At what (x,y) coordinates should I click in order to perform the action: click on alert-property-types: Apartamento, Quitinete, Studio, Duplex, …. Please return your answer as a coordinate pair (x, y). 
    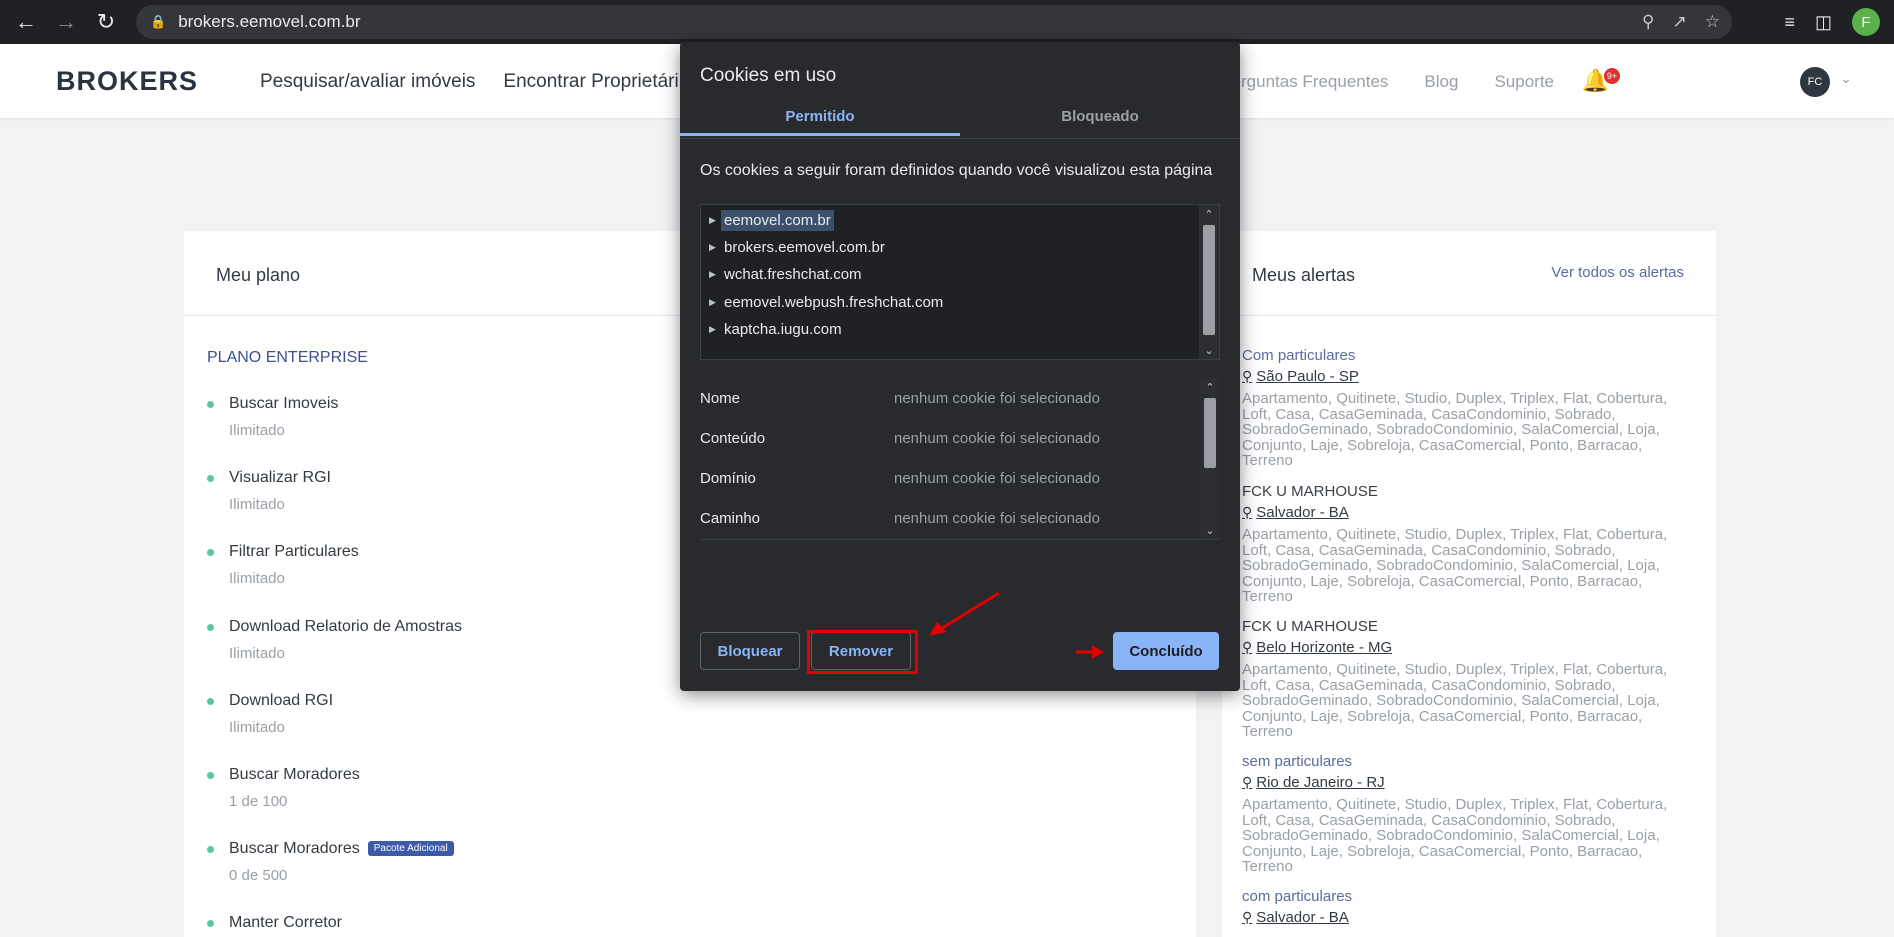
    Looking at the image, I should click on (1455, 701).